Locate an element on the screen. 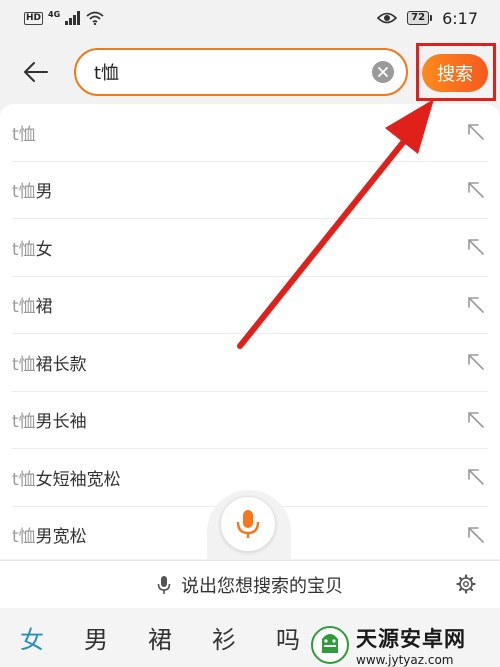  watermark-text: 天源安卓网 www.jytyaz.com is located at coordinates (411, 645).